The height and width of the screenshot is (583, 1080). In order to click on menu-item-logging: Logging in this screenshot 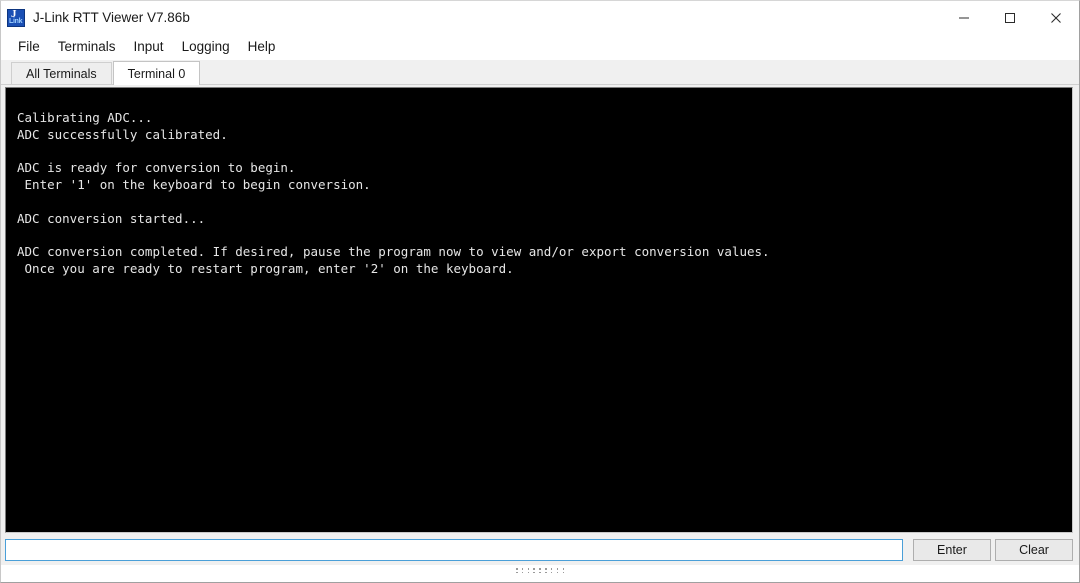, I will do `click(206, 47)`.